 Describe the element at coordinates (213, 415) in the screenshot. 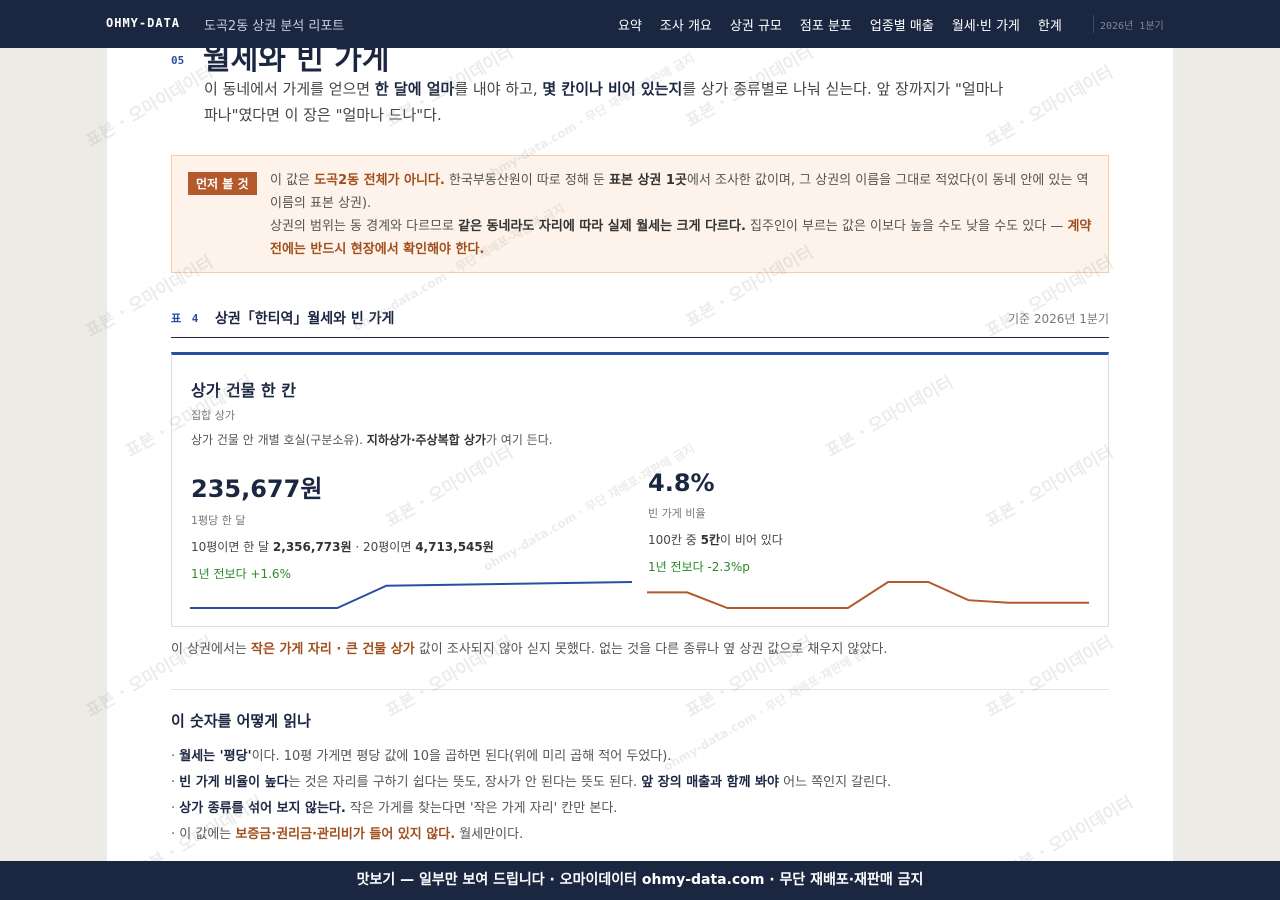

I see `card-subtitle: 집합 상가` at that location.